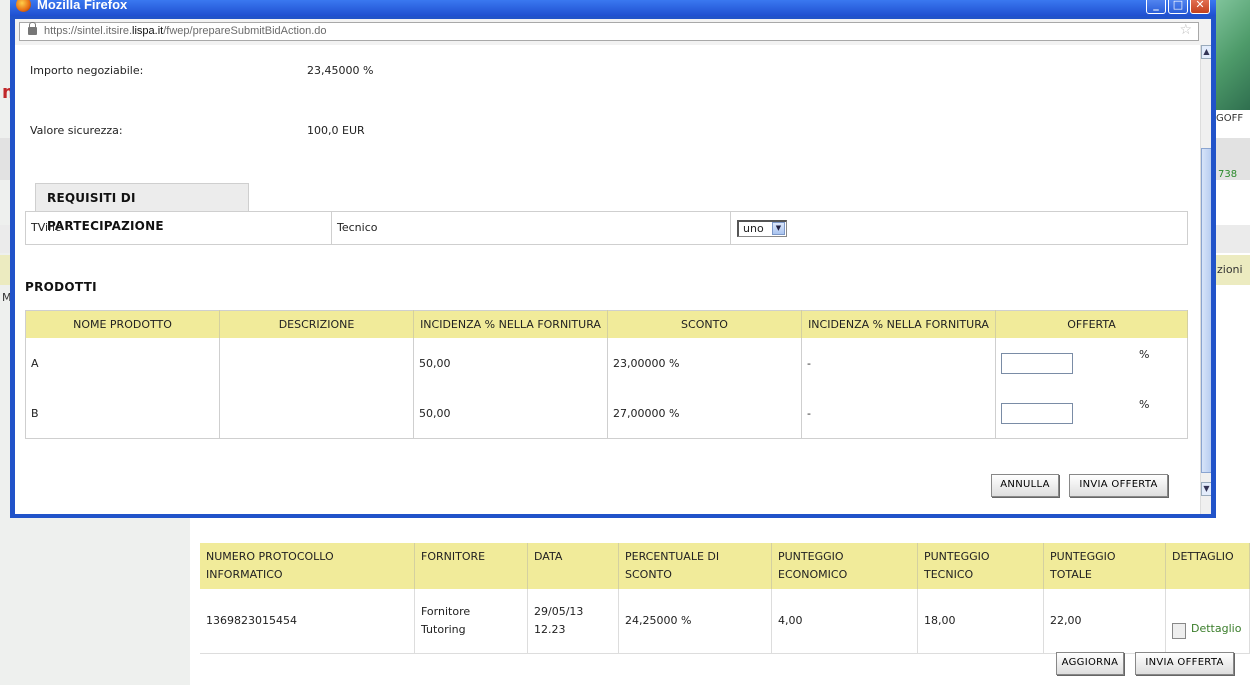  Describe the element at coordinates (844, 621) in the screenshot. I see `cell-economico: 4,00` at that location.